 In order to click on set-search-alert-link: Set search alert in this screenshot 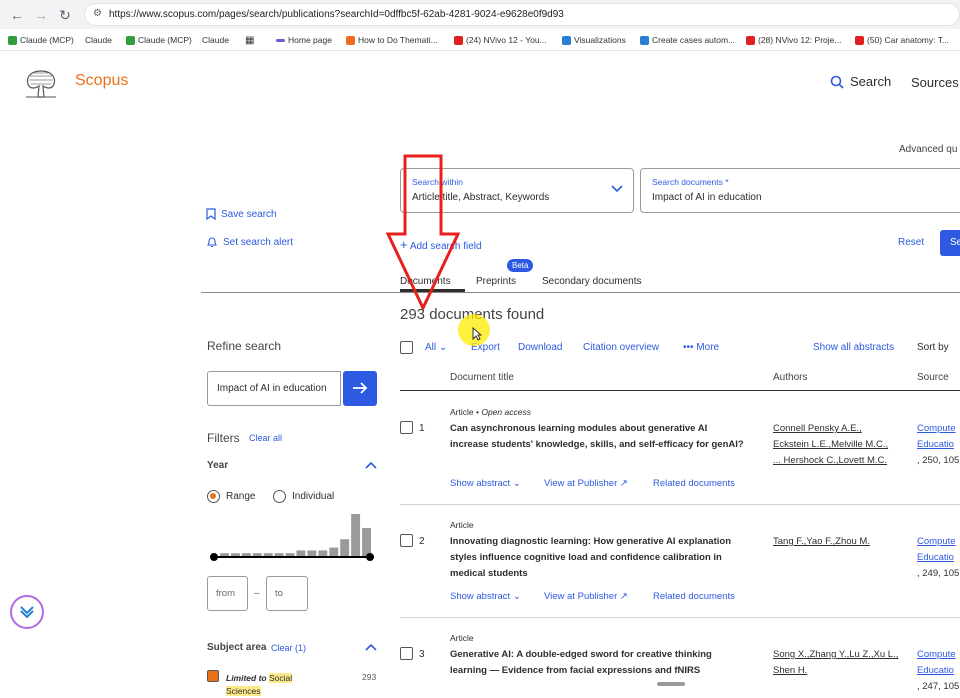, I will do `click(249, 242)`.